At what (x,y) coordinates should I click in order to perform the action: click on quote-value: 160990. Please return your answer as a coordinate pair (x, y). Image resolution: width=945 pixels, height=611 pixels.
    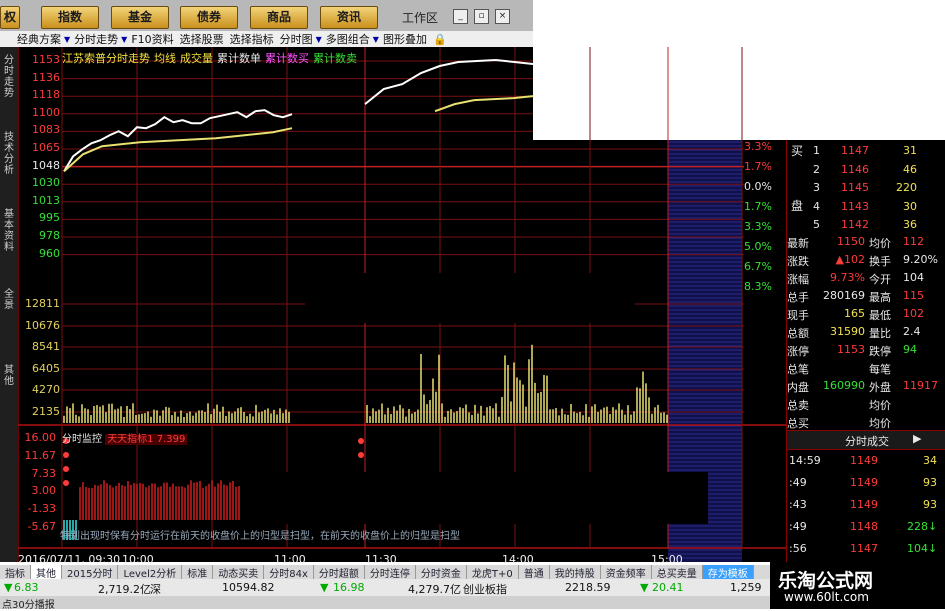
    Looking at the image, I should click on (844, 385).